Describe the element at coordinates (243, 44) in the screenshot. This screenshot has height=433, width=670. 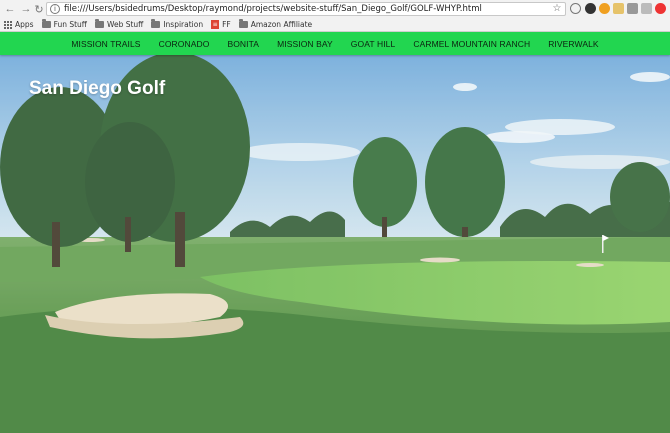
I see `nav-link-bonita: BONITA` at that location.